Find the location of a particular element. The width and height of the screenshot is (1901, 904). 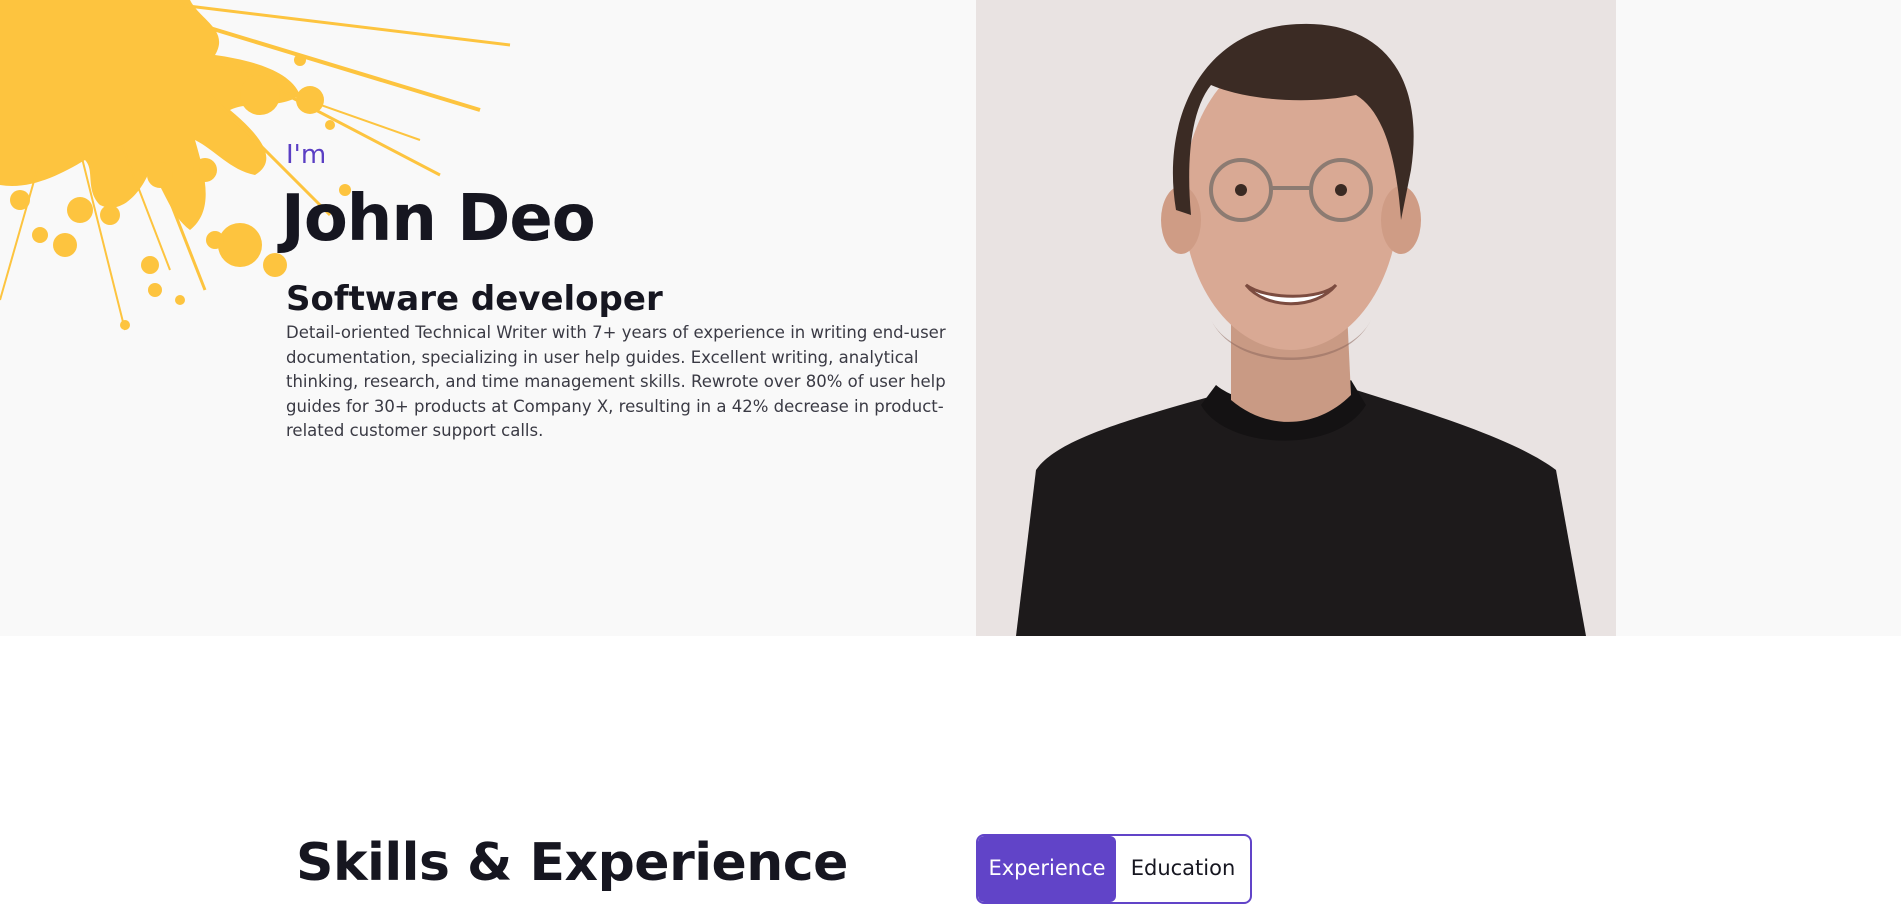

skills-section-title: Skills & Experience is located at coordinates (572, 863).